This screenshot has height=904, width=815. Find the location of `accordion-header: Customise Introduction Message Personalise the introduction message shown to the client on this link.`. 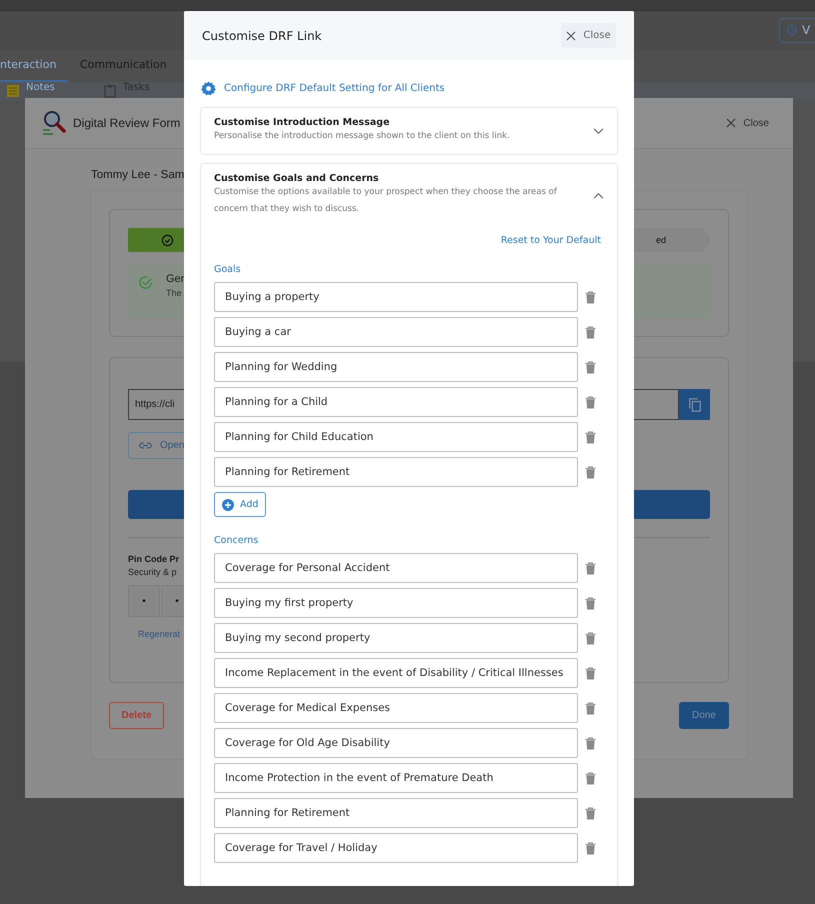

accordion-header: Customise Introduction Message Personalise the introduction message shown to the client on this link. is located at coordinates (409, 131).